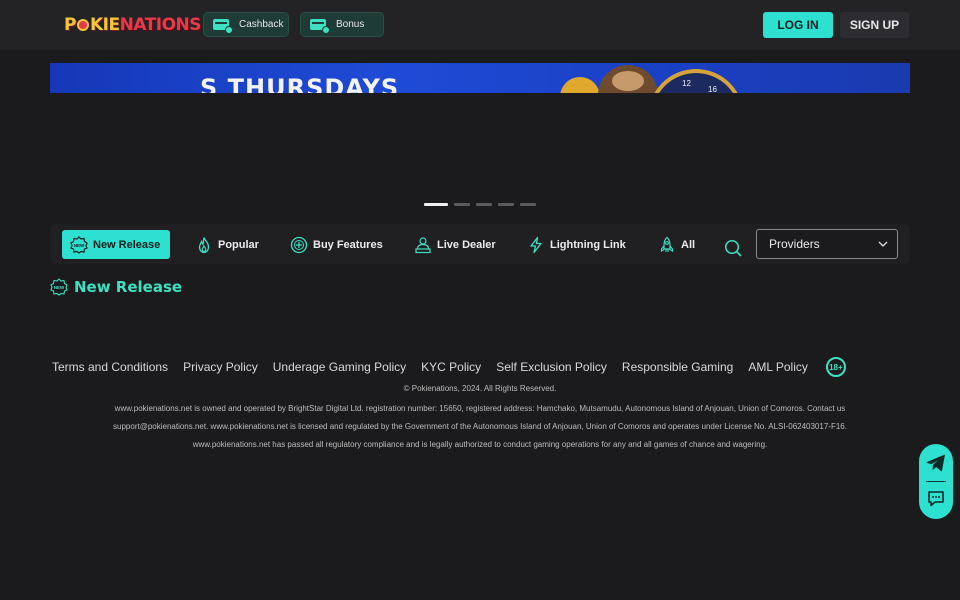 This screenshot has height=600, width=960. What do you see at coordinates (883, 244) in the screenshot?
I see `chevron-down-icon` at bounding box center [883, 244].